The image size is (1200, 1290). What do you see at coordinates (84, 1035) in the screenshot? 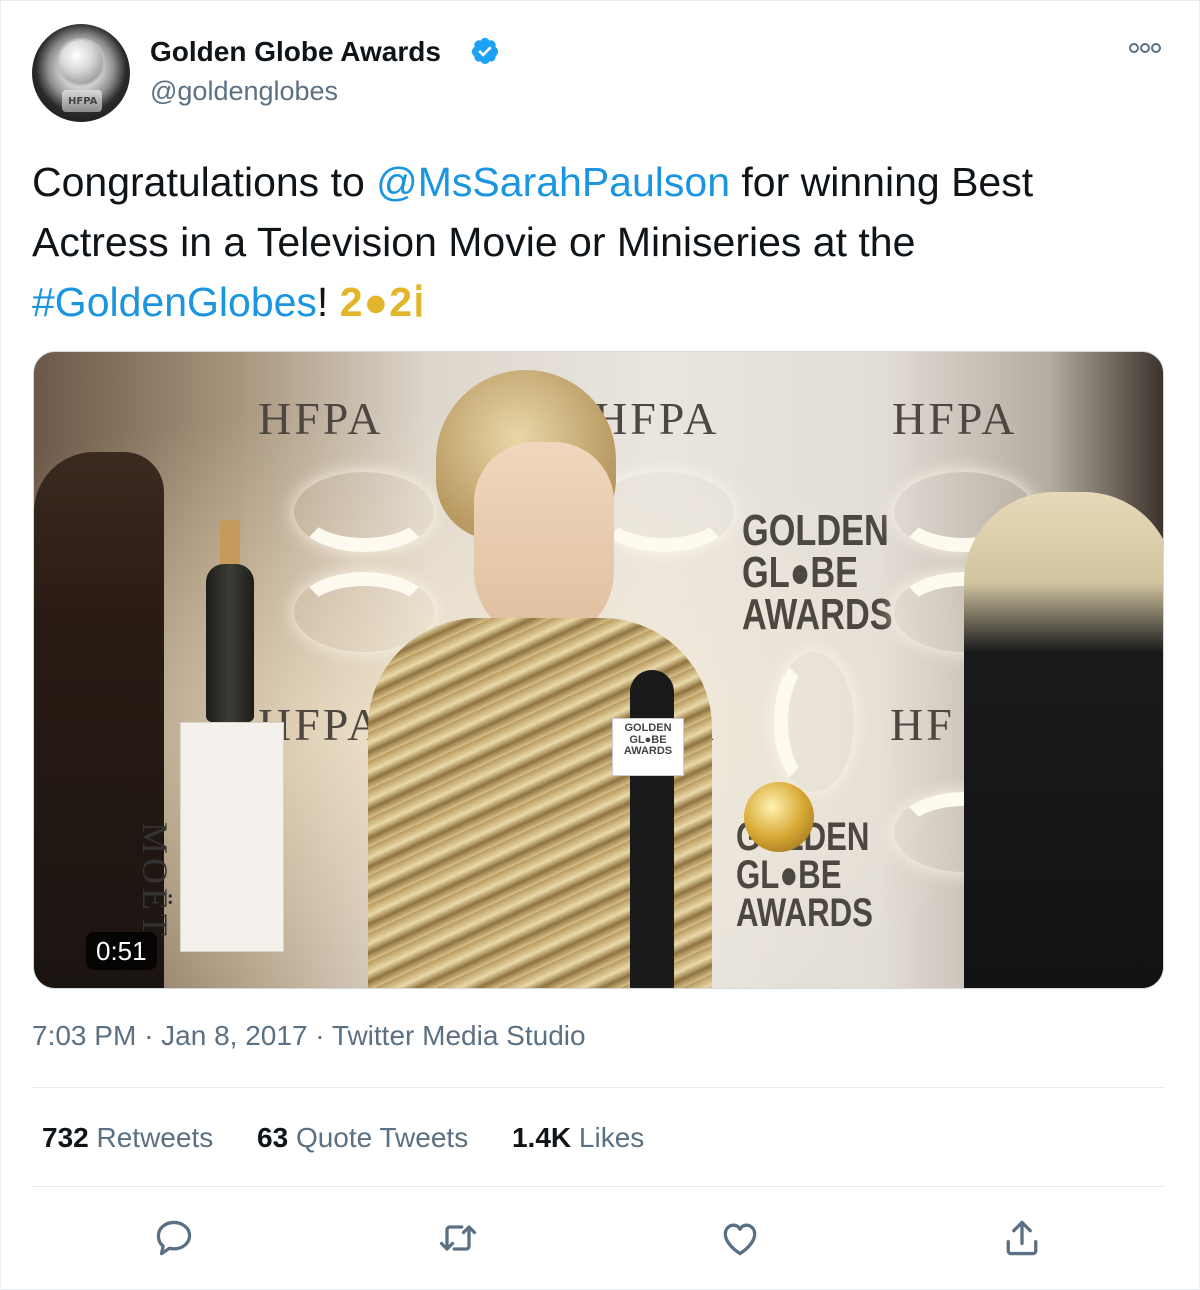
I see `tweet-time: 7:03 PM` at bounding box center [84, 1035].